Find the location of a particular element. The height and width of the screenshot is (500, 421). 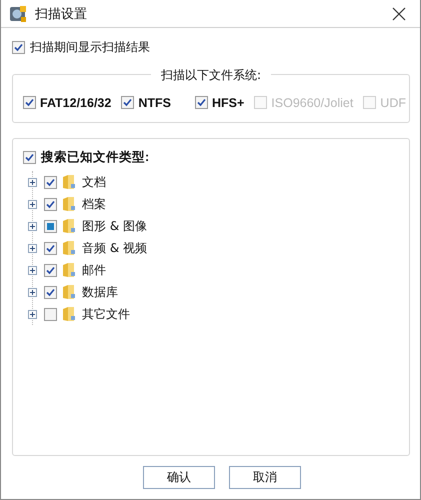

window-title: 扫描设置 is located at coordinates (61, 14).